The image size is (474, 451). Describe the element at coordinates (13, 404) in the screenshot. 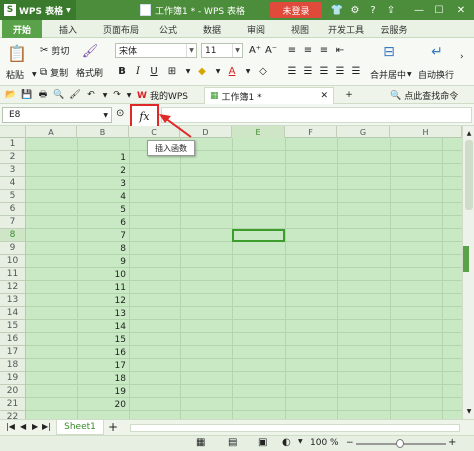

I see `row-header: 21` at that location.